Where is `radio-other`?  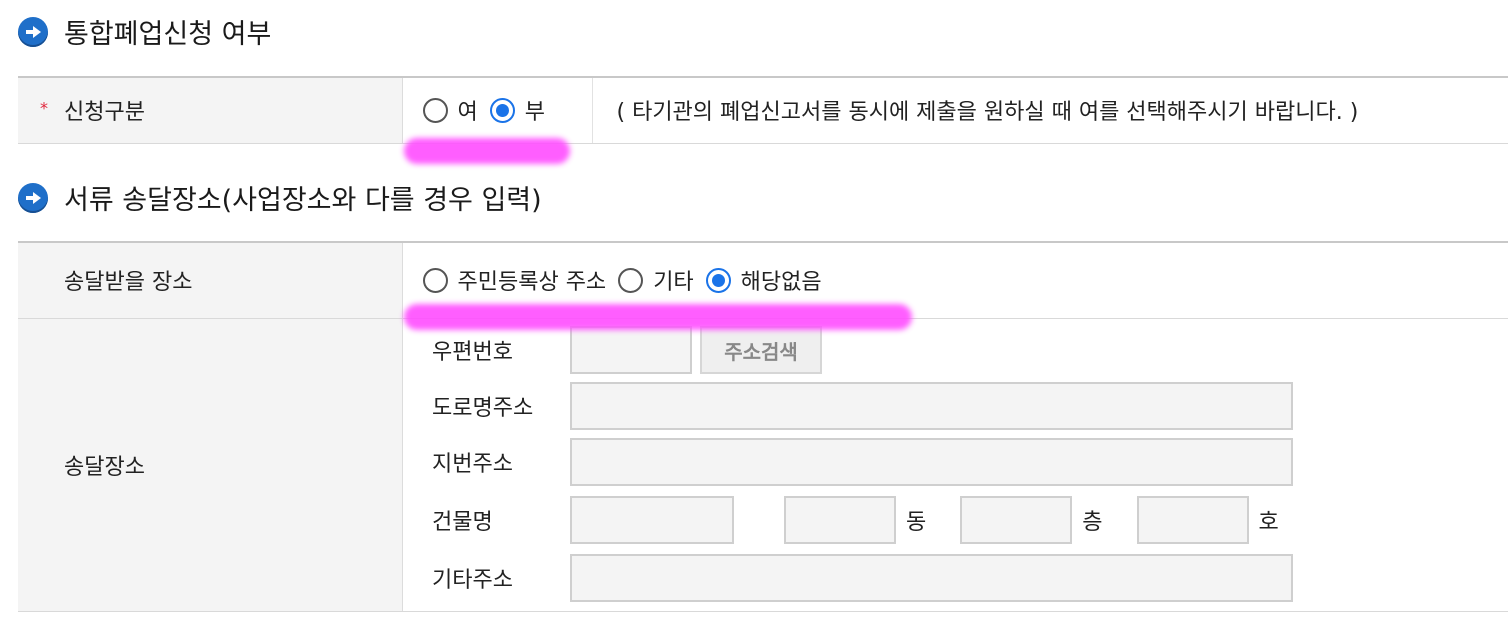
radio-other is located at coordinates (631, 280).